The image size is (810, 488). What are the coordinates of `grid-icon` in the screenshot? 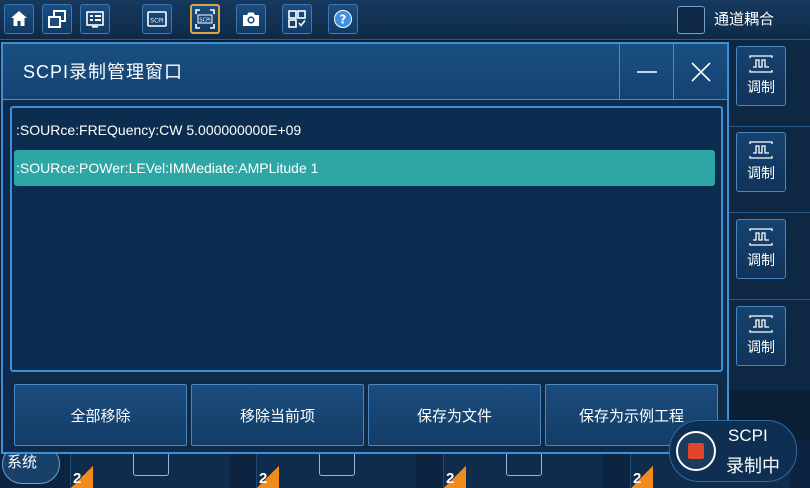 It's located at (297, 19).